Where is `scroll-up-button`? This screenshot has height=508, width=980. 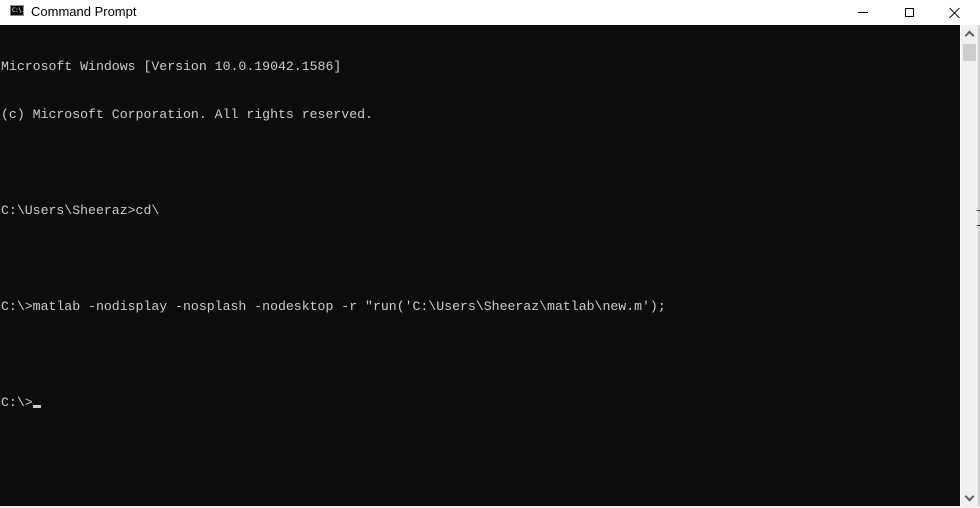 scroll-up-button is located at coordinates (969, 33).